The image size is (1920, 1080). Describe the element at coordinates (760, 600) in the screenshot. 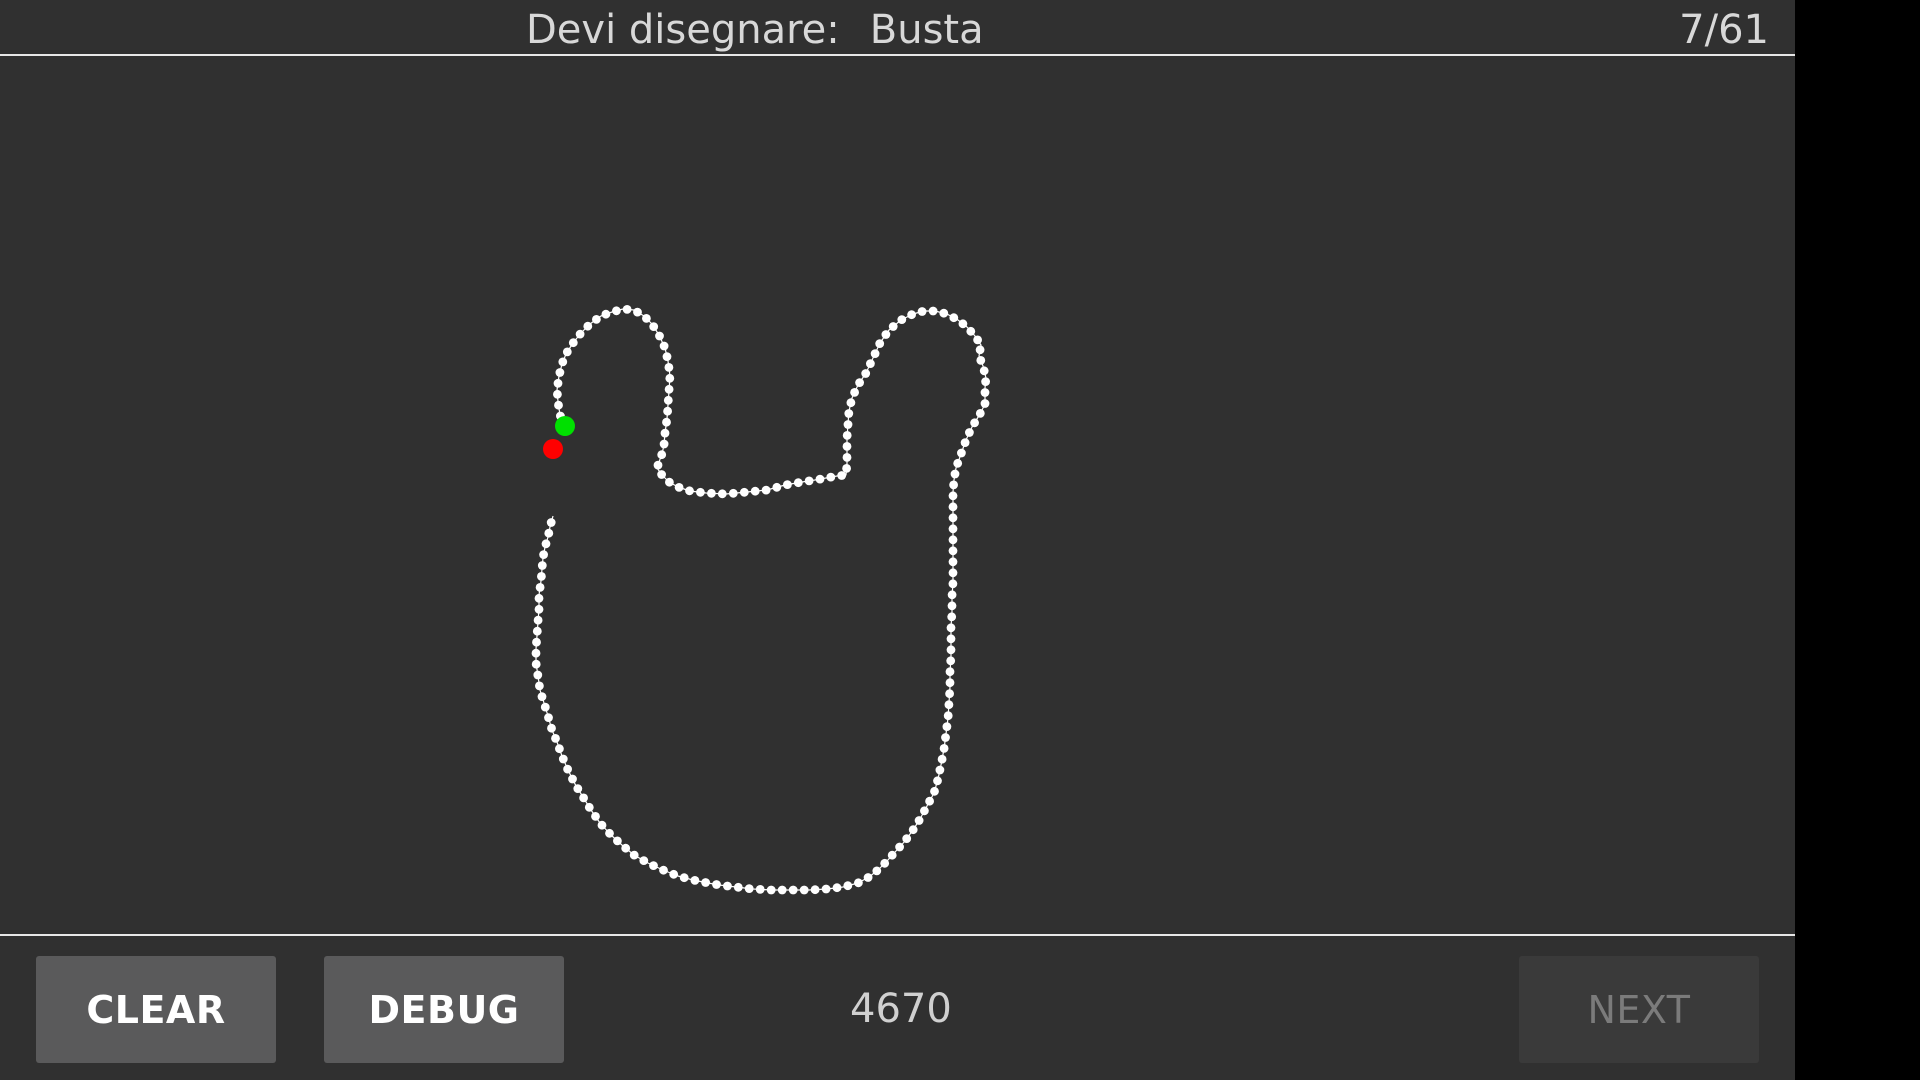

I see `stroke-points` at that location.